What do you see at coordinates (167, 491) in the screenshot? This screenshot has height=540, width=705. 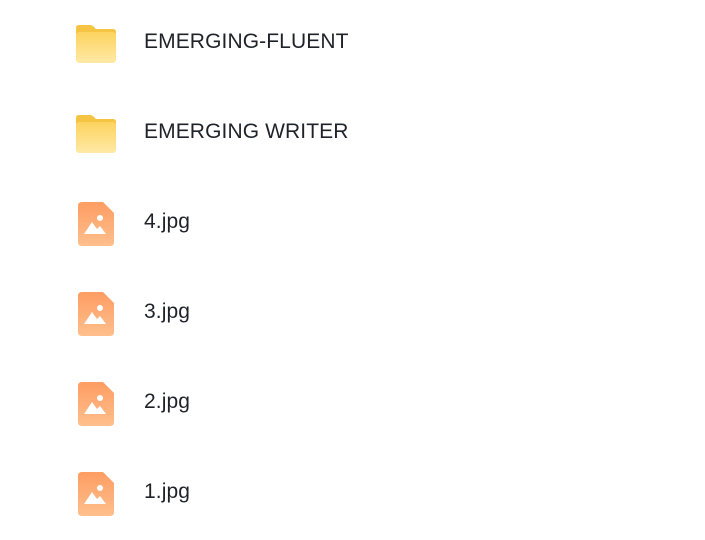 I see `file-name: 1.jpg` at bounding box center [167, 491].